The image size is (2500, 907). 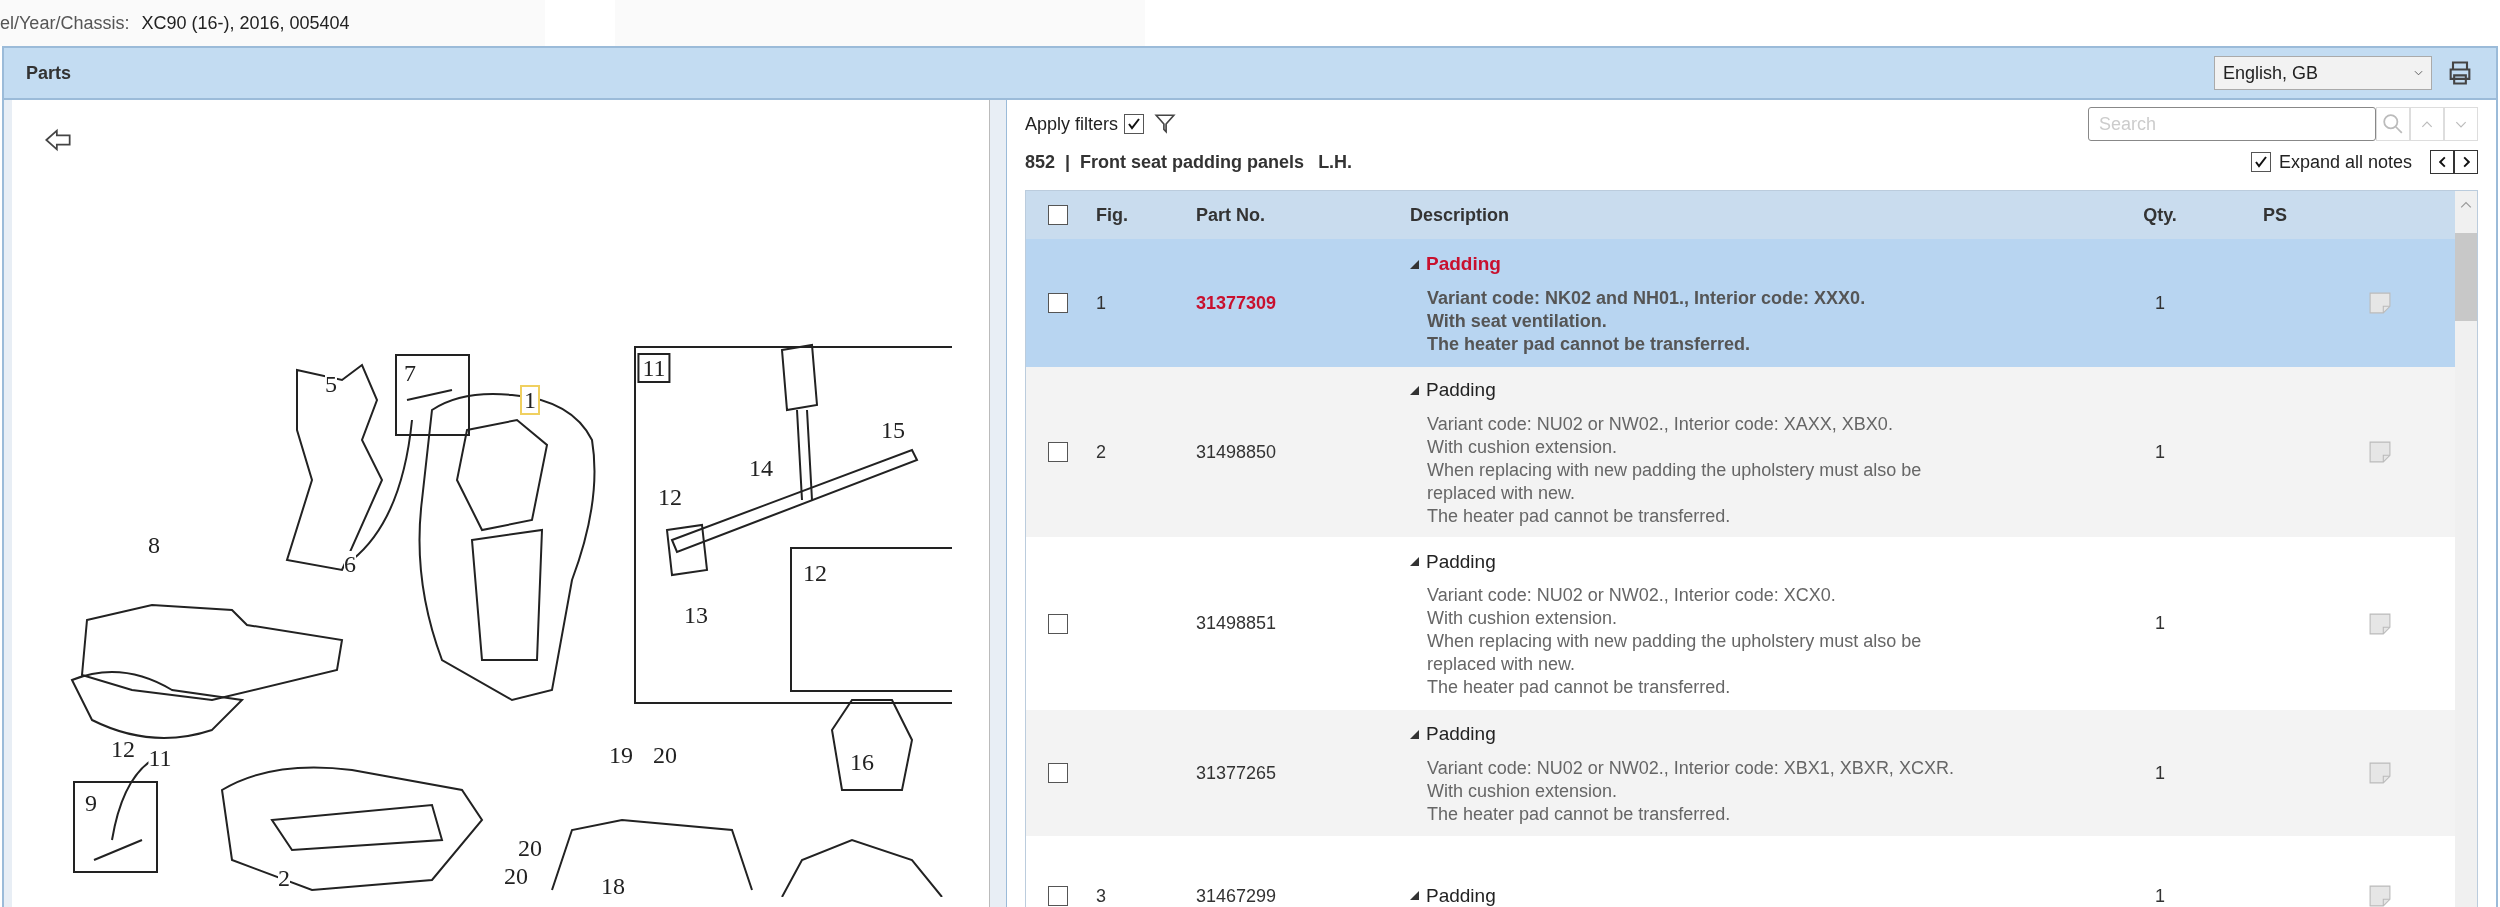 I want to click on next-button, so click(x=2466, y=162).